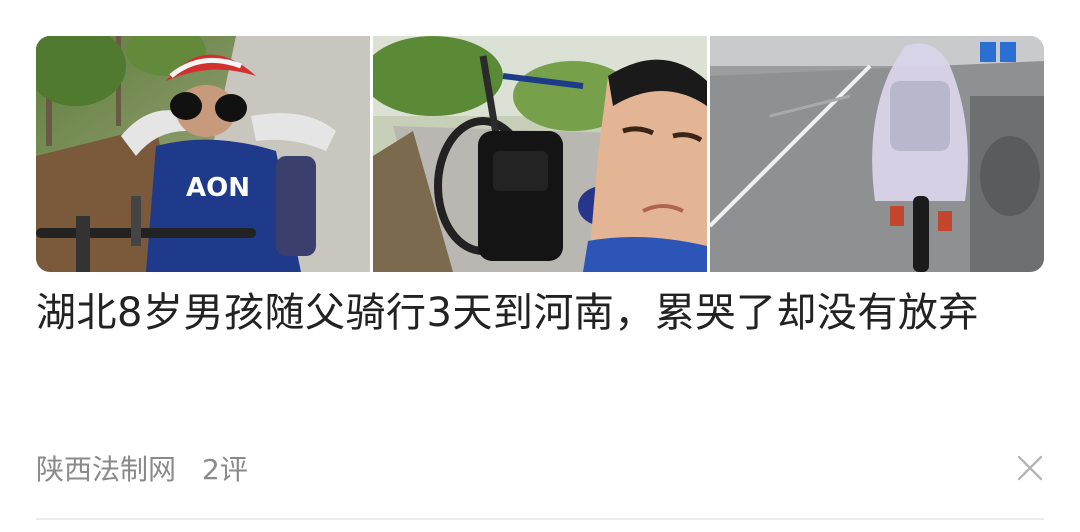  I want to click on photo-boy-face-with-bicycle, so click(540, 154).